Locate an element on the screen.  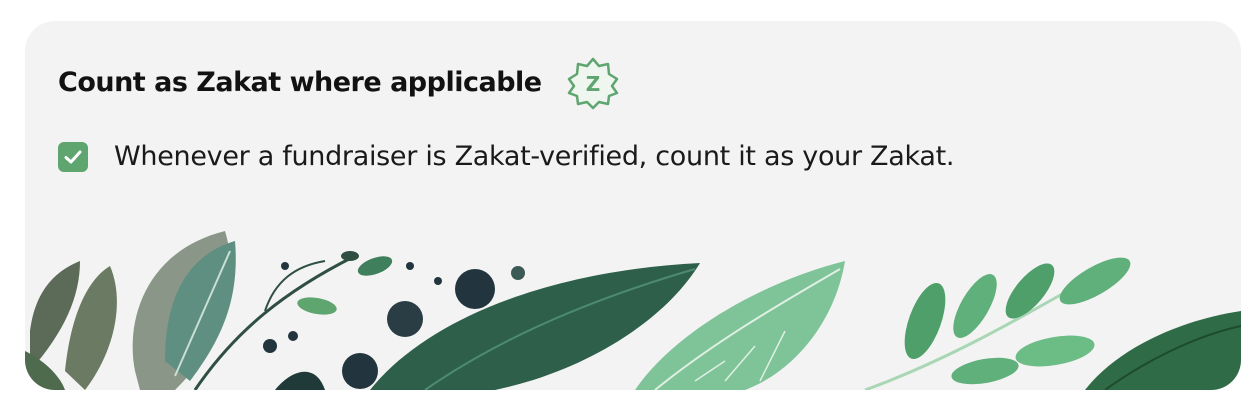
zakat-badge-icon: Z is located at coordinates (593, 83).